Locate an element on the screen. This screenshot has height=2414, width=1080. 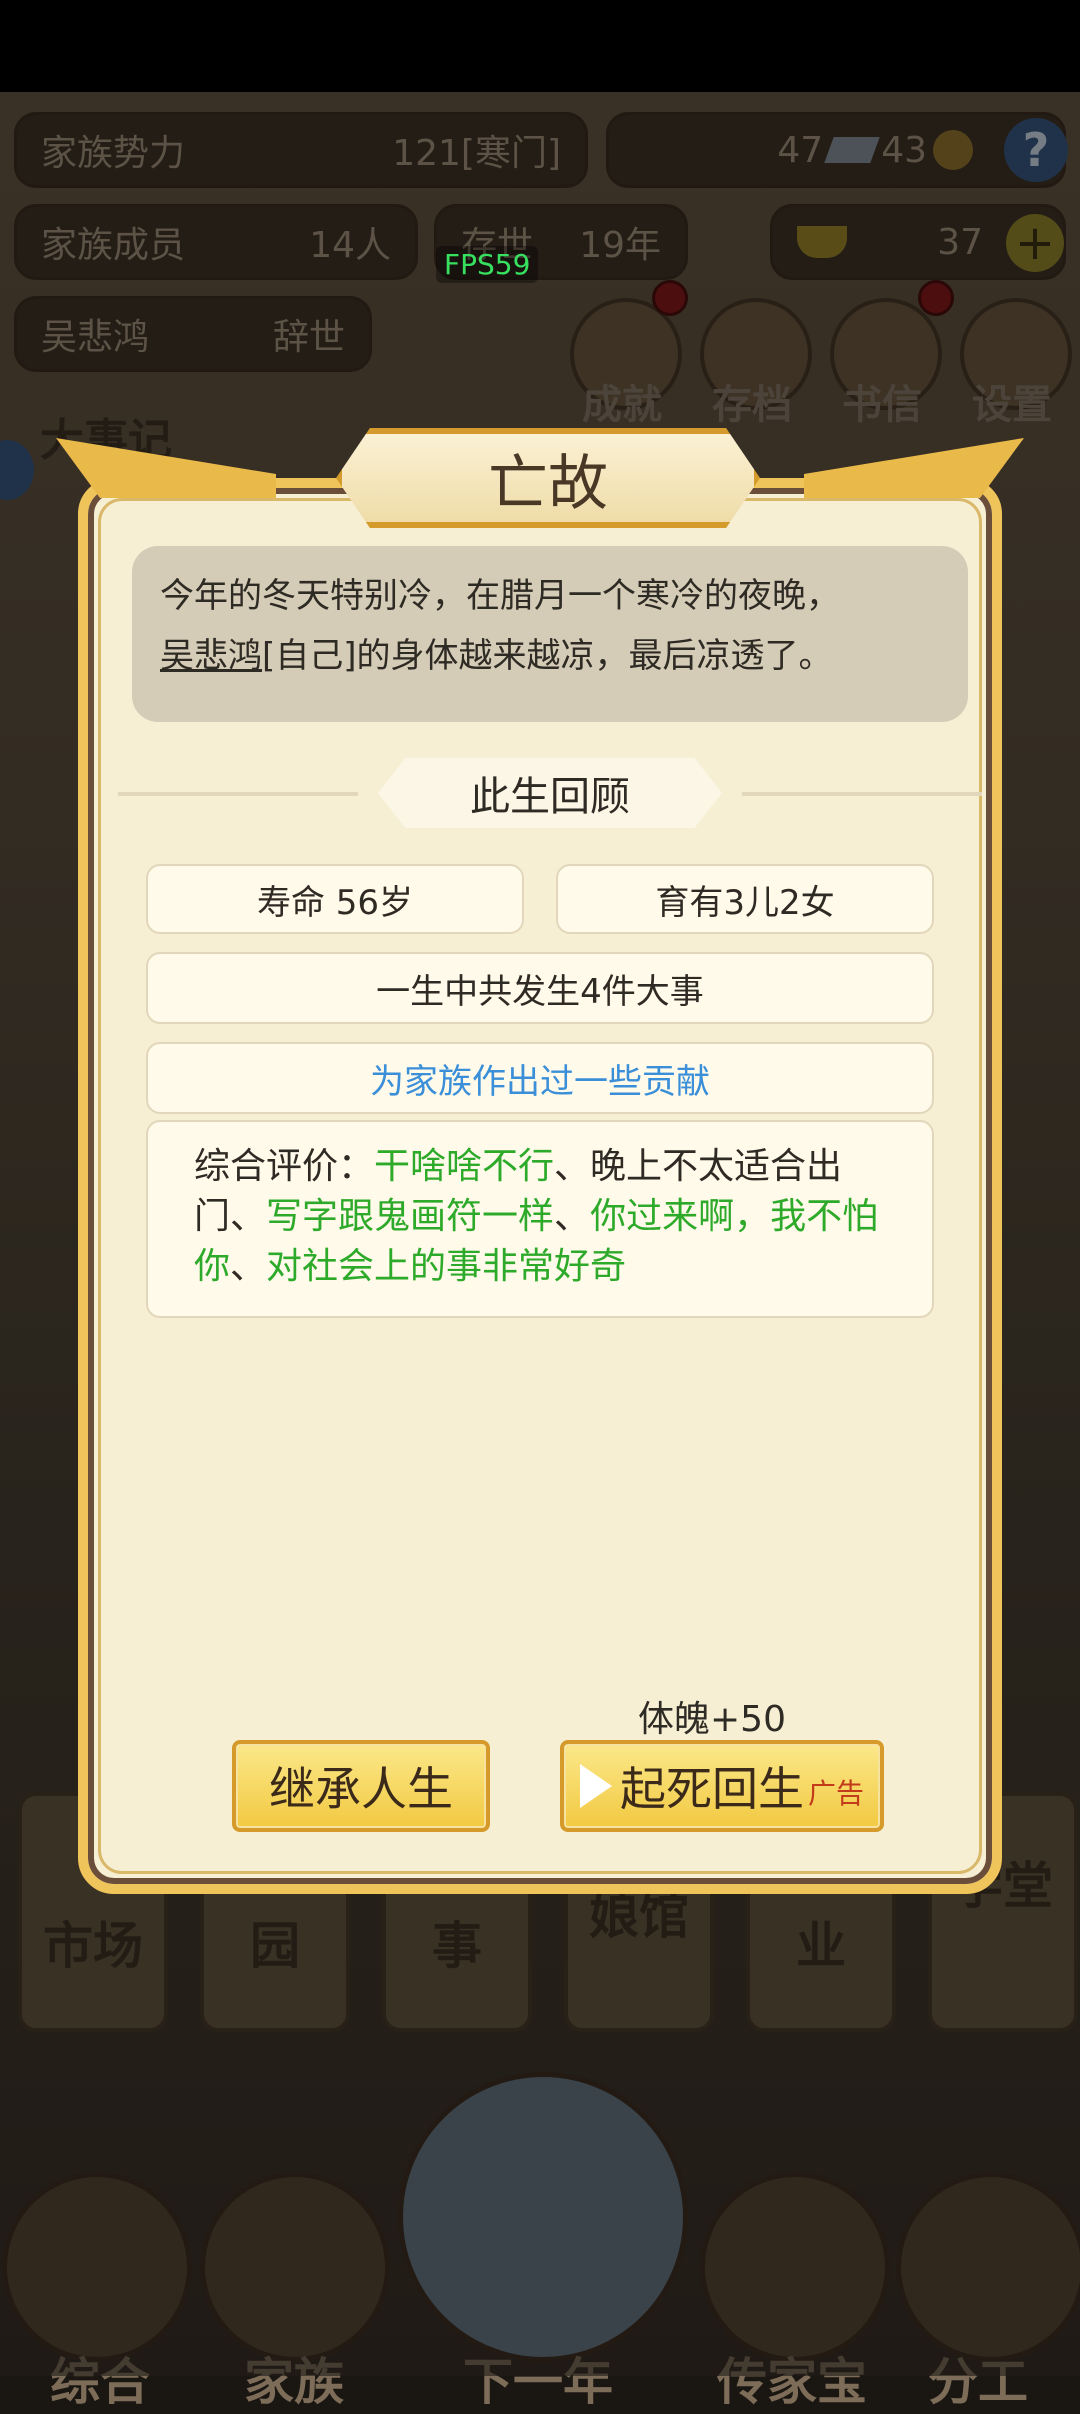
review-prefix: 综合评价： is located at coordinates (284, 1166).